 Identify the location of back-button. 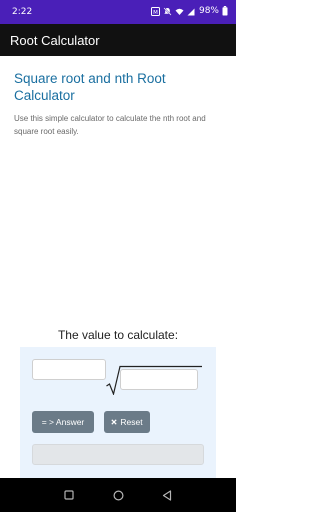
(167, 495).